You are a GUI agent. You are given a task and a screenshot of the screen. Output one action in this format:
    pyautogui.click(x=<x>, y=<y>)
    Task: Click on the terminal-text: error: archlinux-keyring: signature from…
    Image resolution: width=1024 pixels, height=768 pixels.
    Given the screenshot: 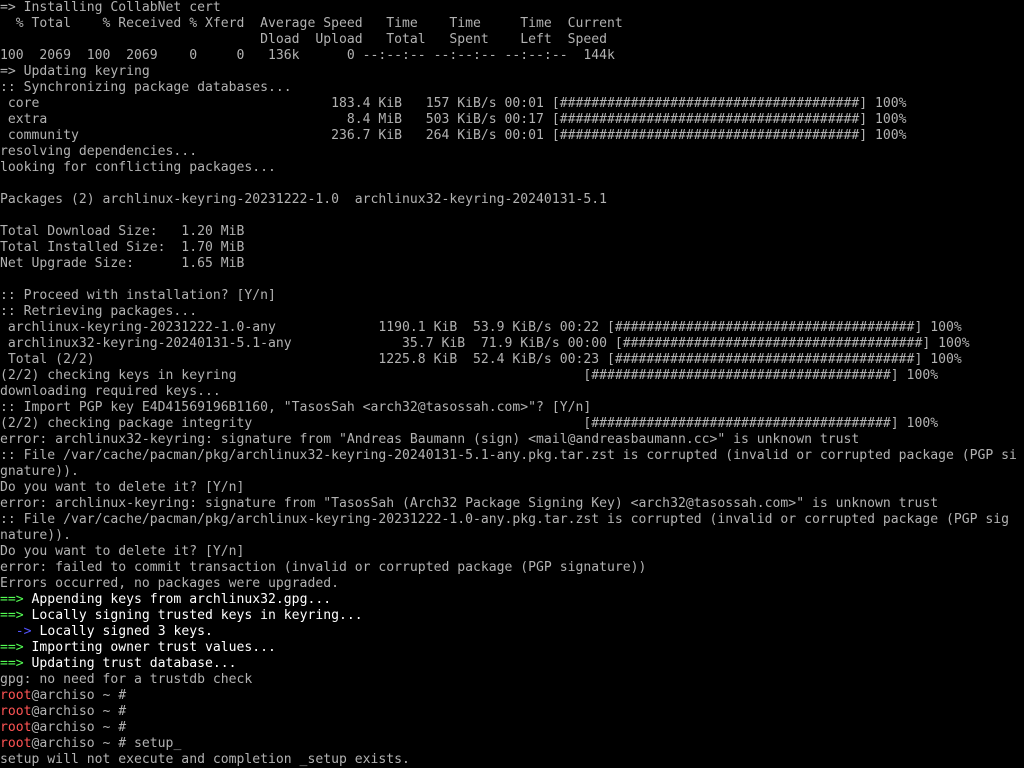 What is the action you would take?
    pyautogui.click(x=469, y=503)
    